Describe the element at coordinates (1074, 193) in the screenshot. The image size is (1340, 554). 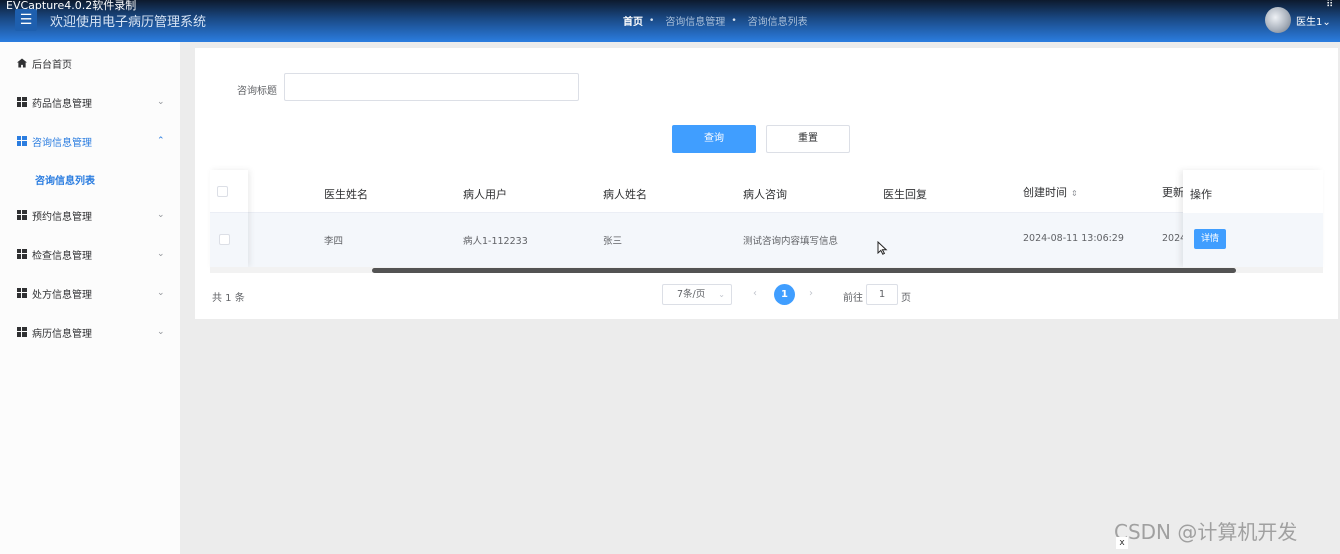
I see `sort-icon: ⇕` at that location.